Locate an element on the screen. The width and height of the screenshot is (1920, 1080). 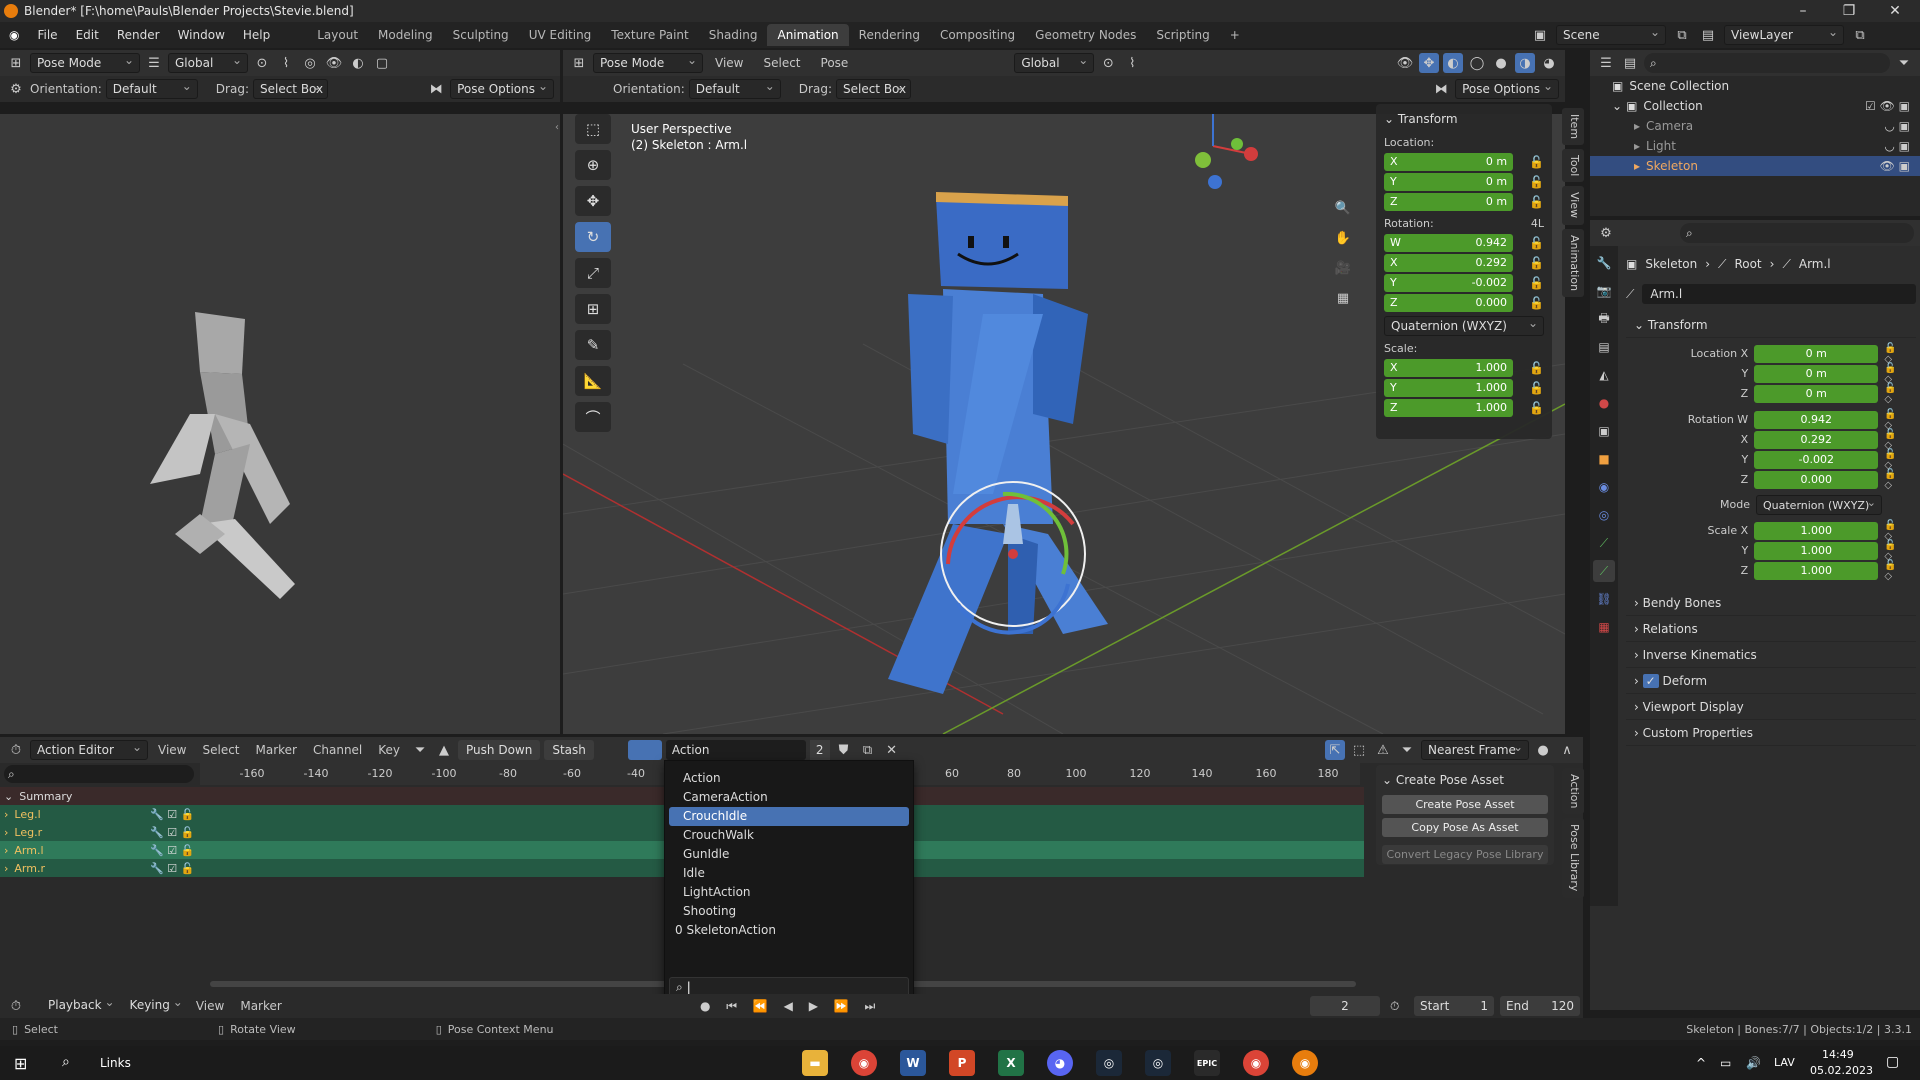
prop-scale-x: 1.000 is located at coordinates (1816, 530).